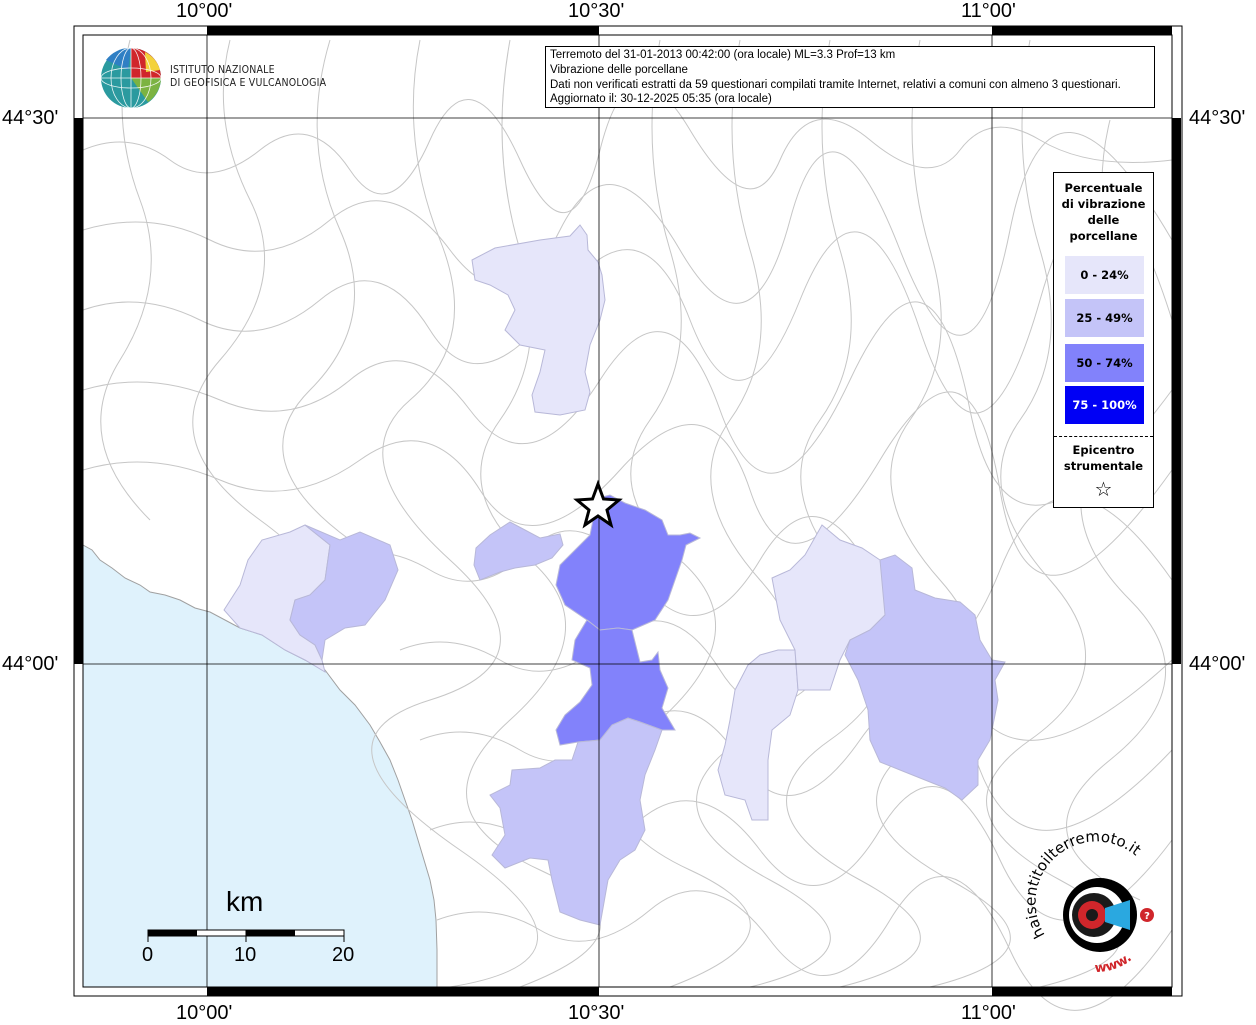 The width and height of the screenshot is (1256, 1025). Describe the element at coordinates (1217, 664) in the screenshot. I see `axis-right-label: 44°00'` at that location.